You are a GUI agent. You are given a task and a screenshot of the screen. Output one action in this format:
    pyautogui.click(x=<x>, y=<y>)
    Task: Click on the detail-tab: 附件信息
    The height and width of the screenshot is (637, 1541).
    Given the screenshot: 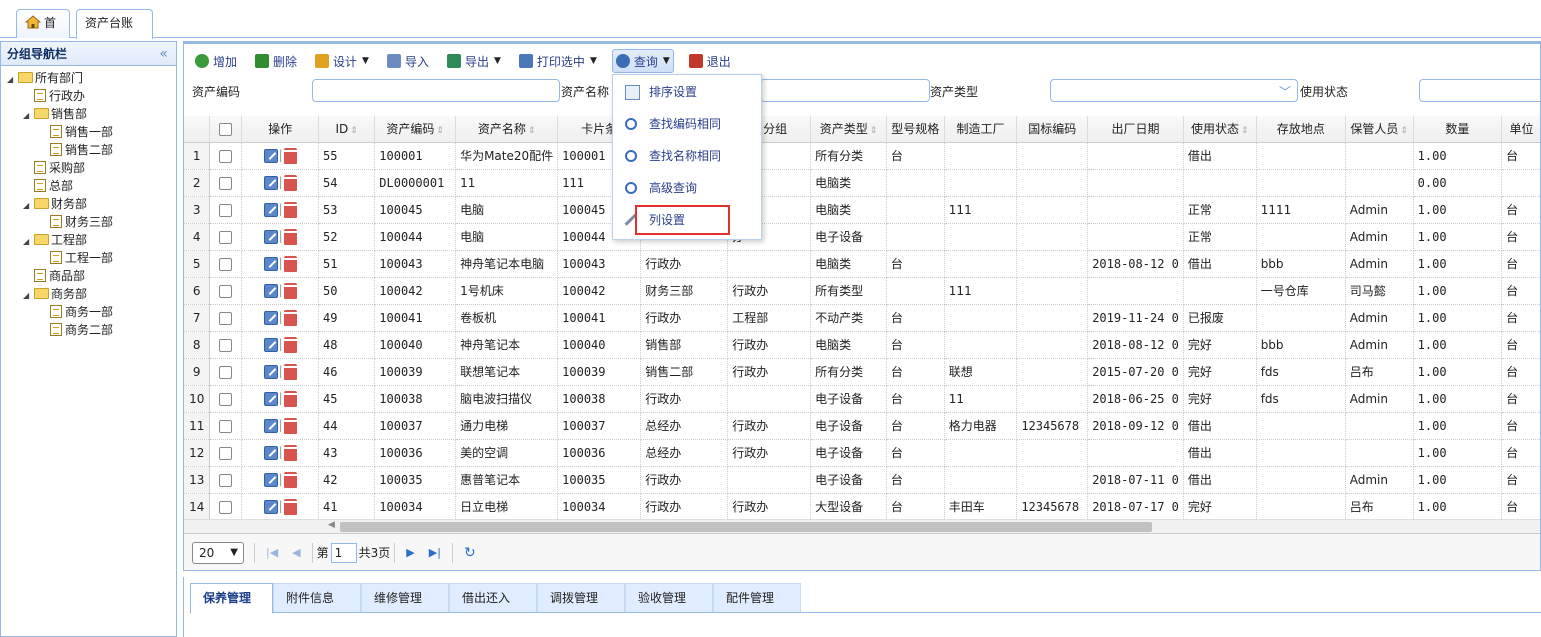 What is the action you would take?
    pyautogui.click(x=317, y=597)
    